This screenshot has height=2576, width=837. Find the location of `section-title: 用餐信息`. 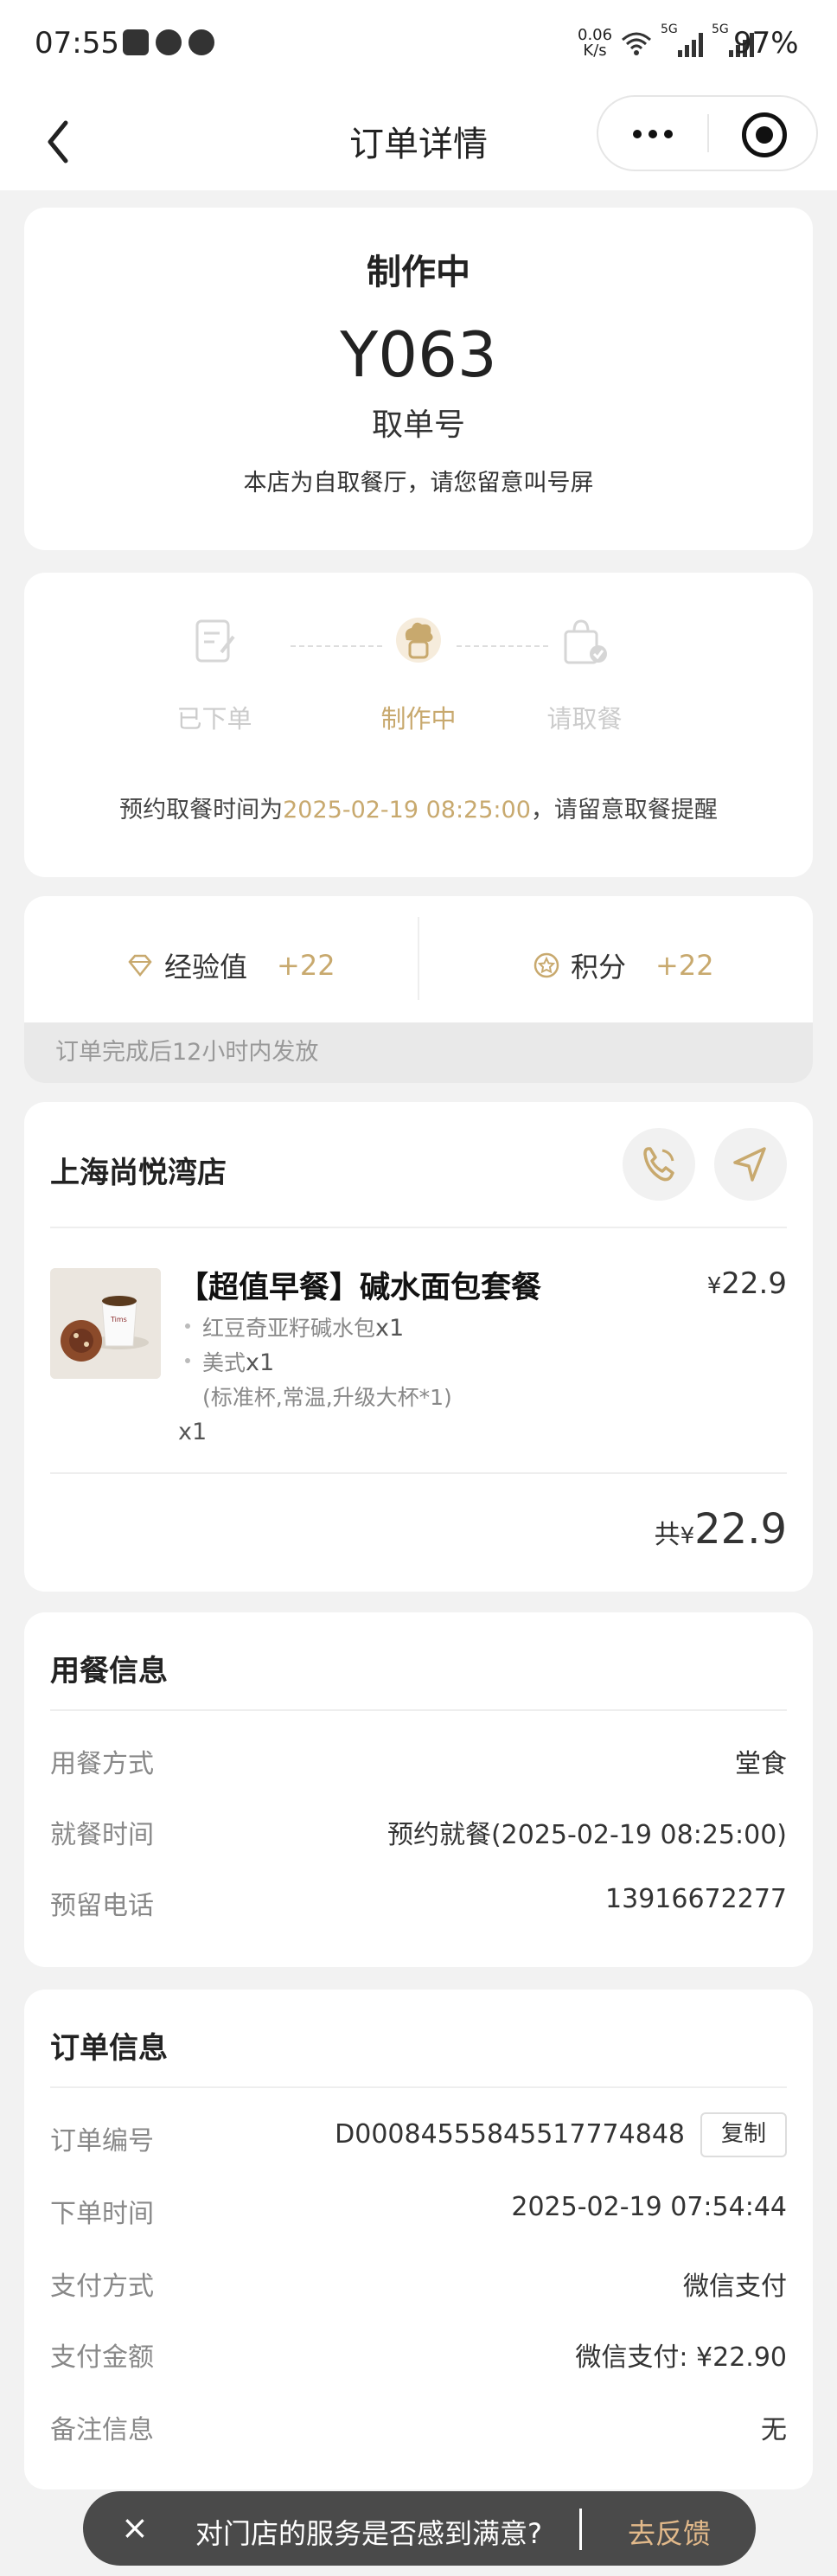

section-title: 用餐信息 is located at coordinates (109, 1671).